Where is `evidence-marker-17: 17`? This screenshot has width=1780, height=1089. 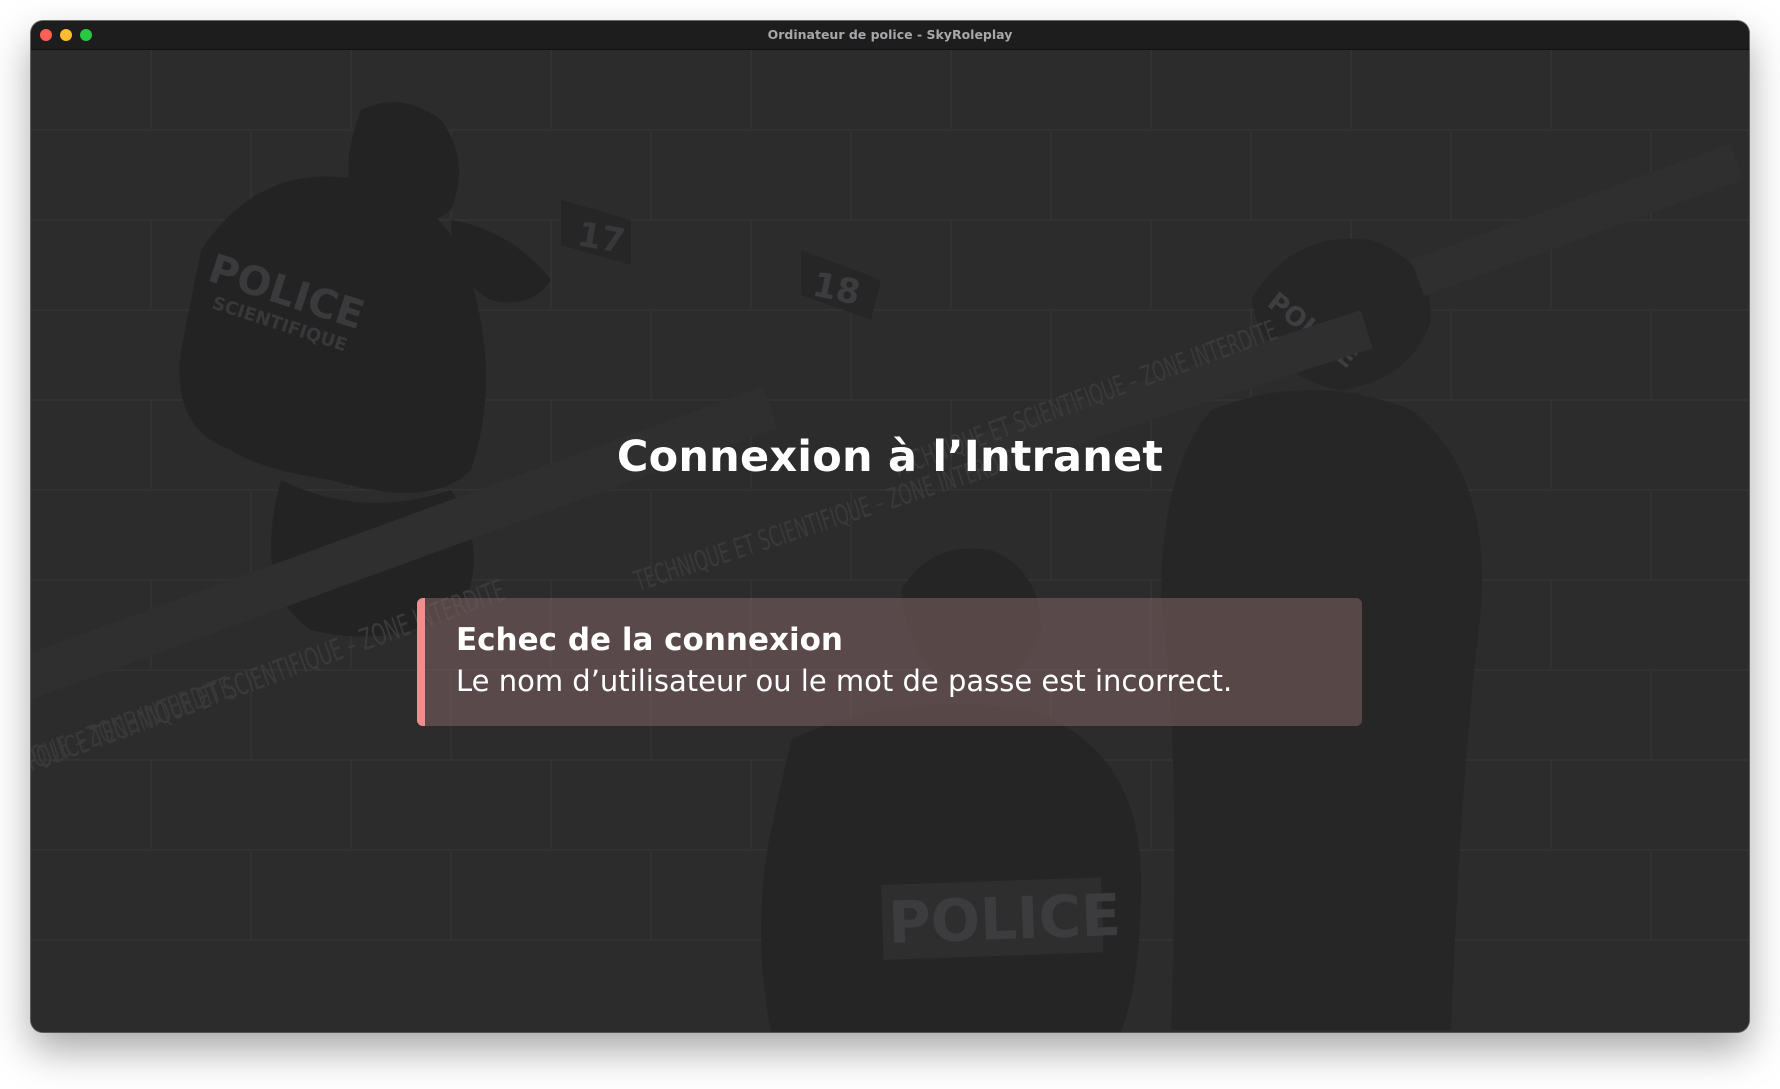
evidence-marker-17: 17 is located at coordinates (601, 238).